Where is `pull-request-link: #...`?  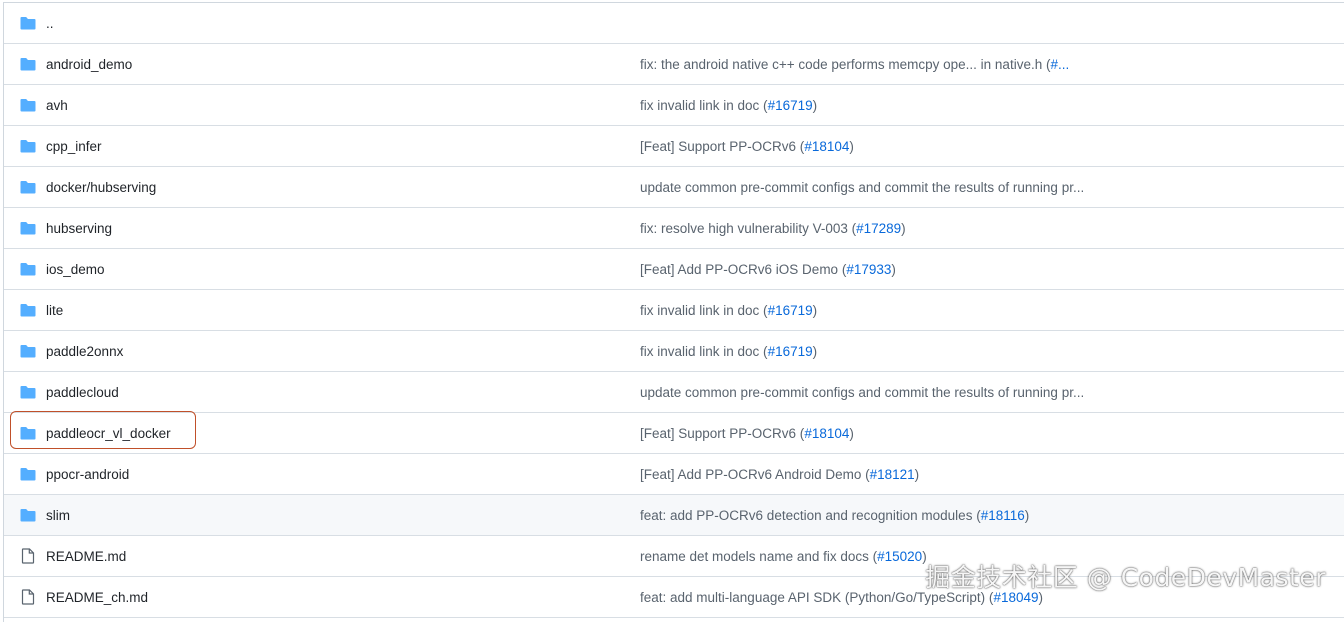 pull-request-link: #... is located at coordinates (1059, 64).